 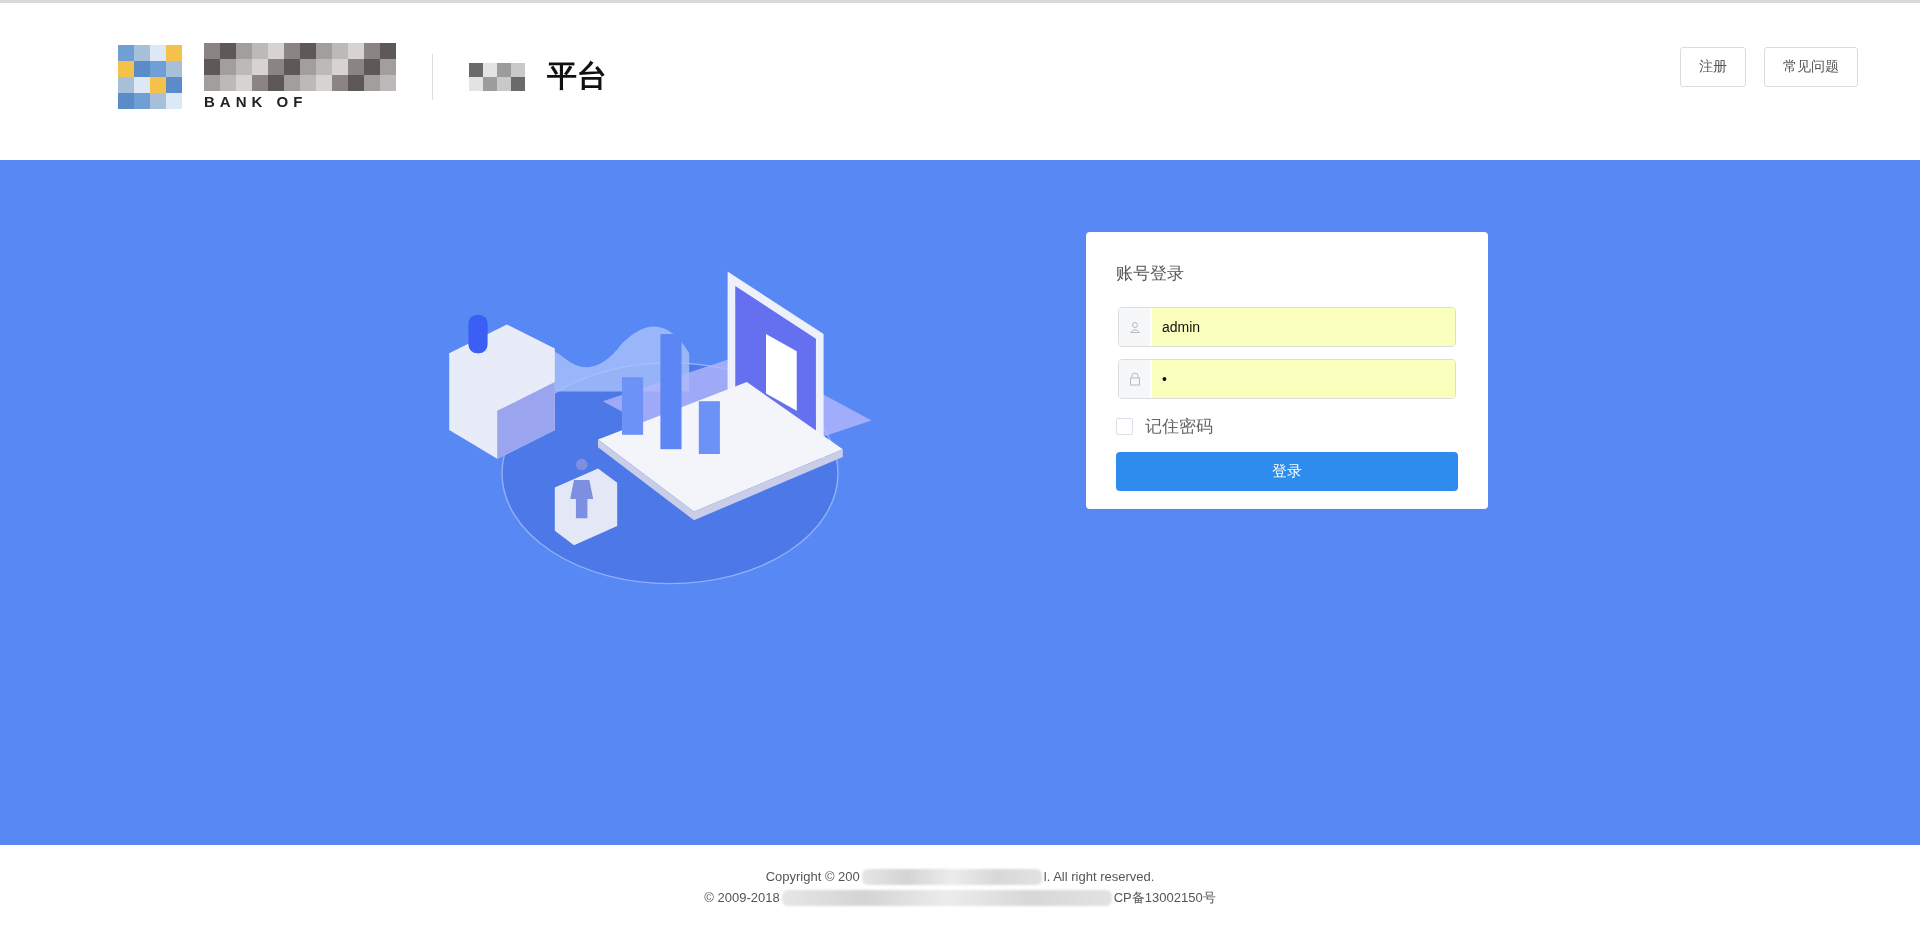 What do you see at coordinates (497, 76) in the screenshot?
I see `pixelated-word-drawing` at bounding box center [497, 76].